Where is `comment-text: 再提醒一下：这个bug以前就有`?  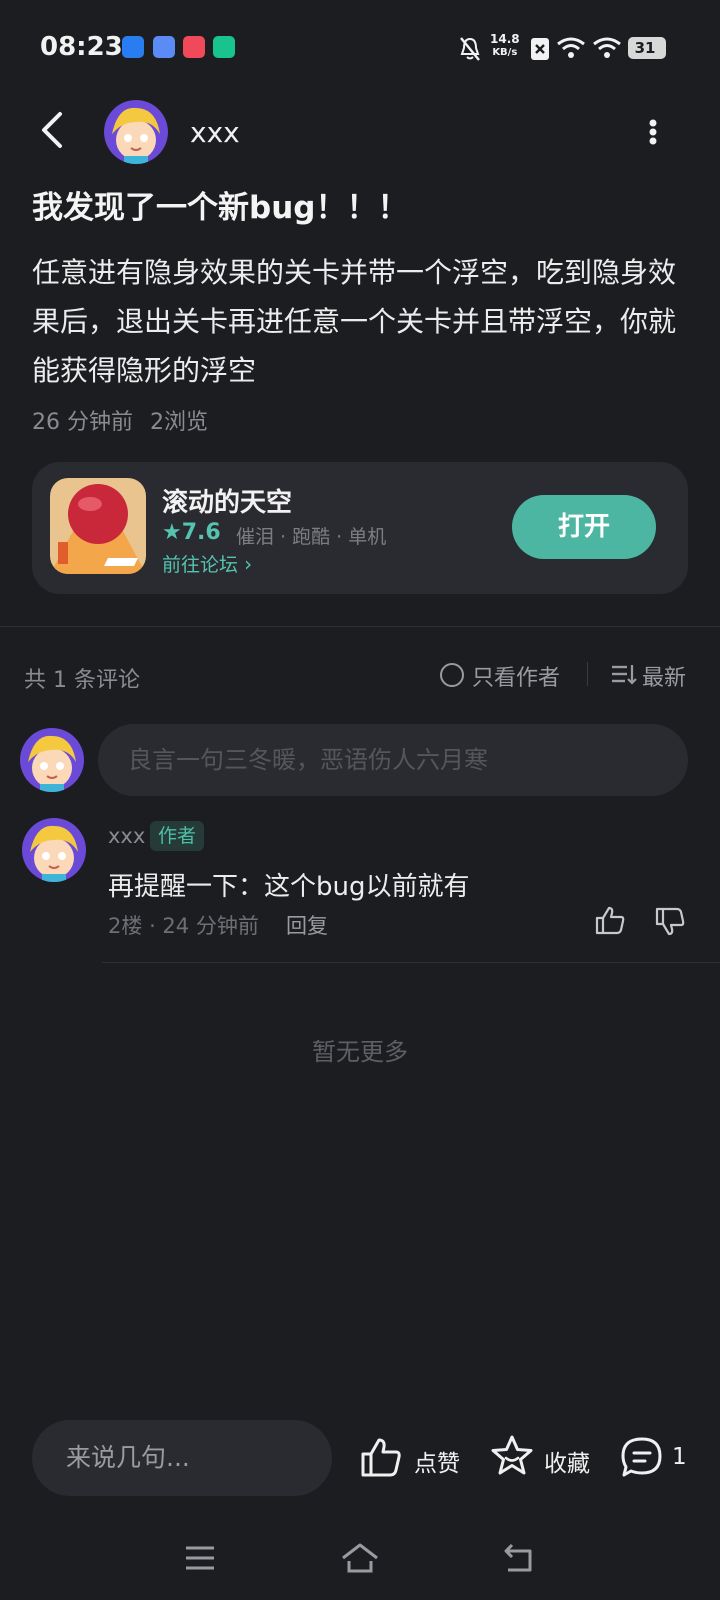
comment-text: 再提醒一下：这个bug以前就有 is located at coordinates (289, 887).